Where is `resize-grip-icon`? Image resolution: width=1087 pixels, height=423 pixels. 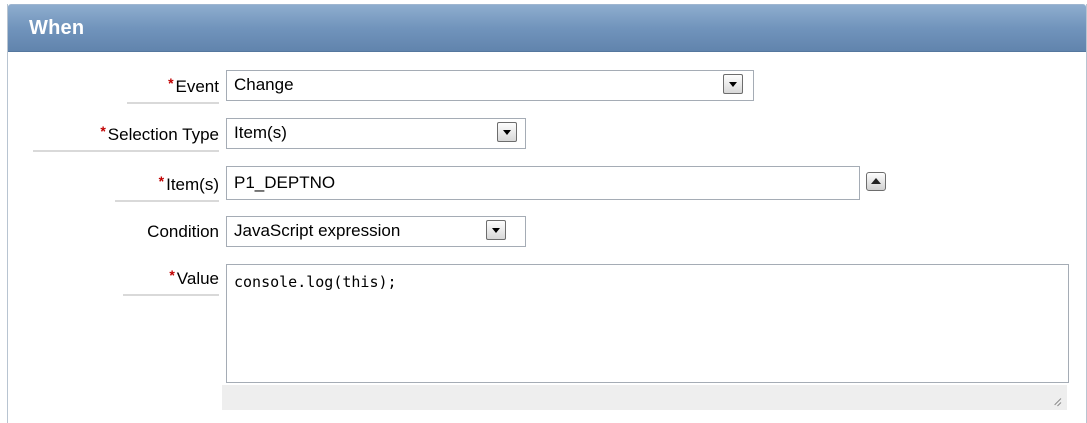
resize-grip-icon is located at coordinates (1056, 401).